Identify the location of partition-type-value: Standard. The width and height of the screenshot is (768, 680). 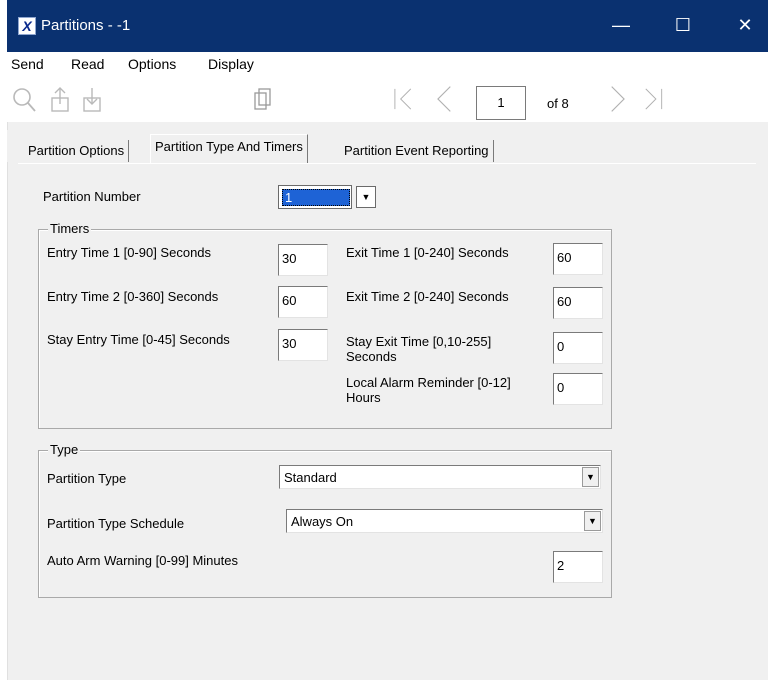
(310, 477).